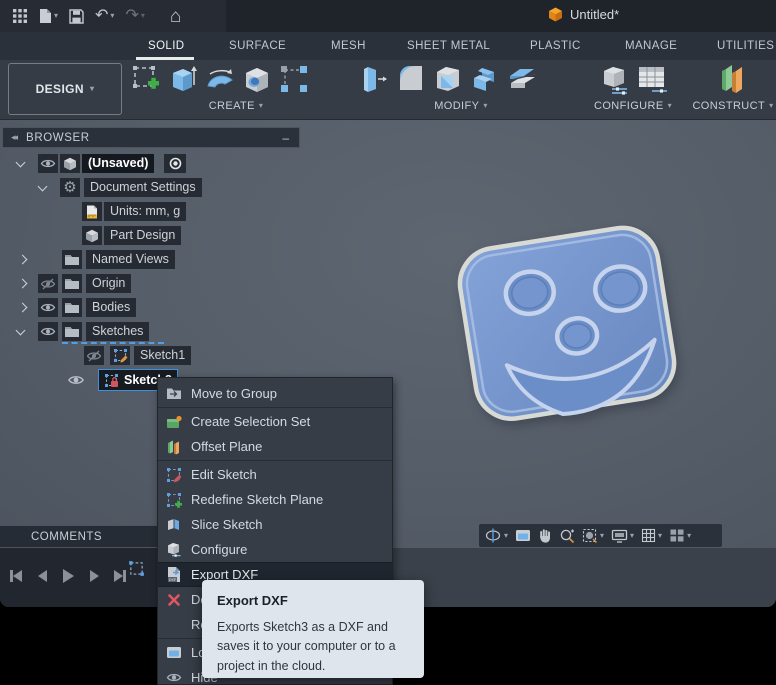 The image size is (776, 685). I want to click on menu-item-label: Edit Sketch, so click(224, 474).